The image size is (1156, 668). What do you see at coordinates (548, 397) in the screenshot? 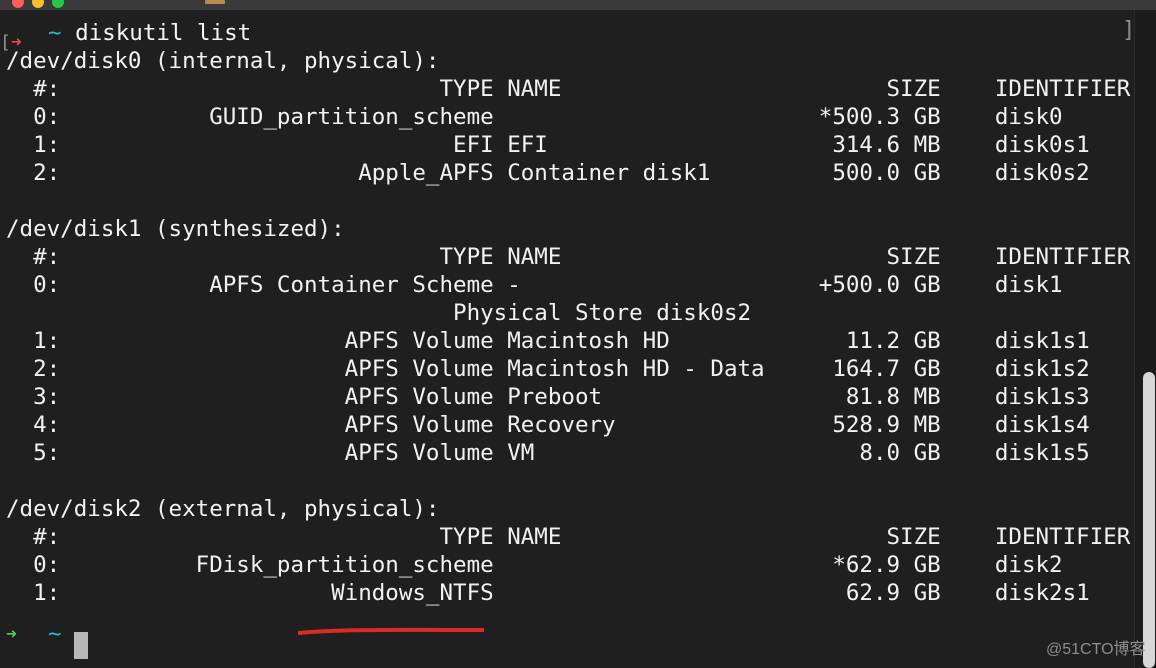
I see `partition-row: 3: APFS Volume Preboot 81.8 MB disk1s3` at bounding box center [548, 397].